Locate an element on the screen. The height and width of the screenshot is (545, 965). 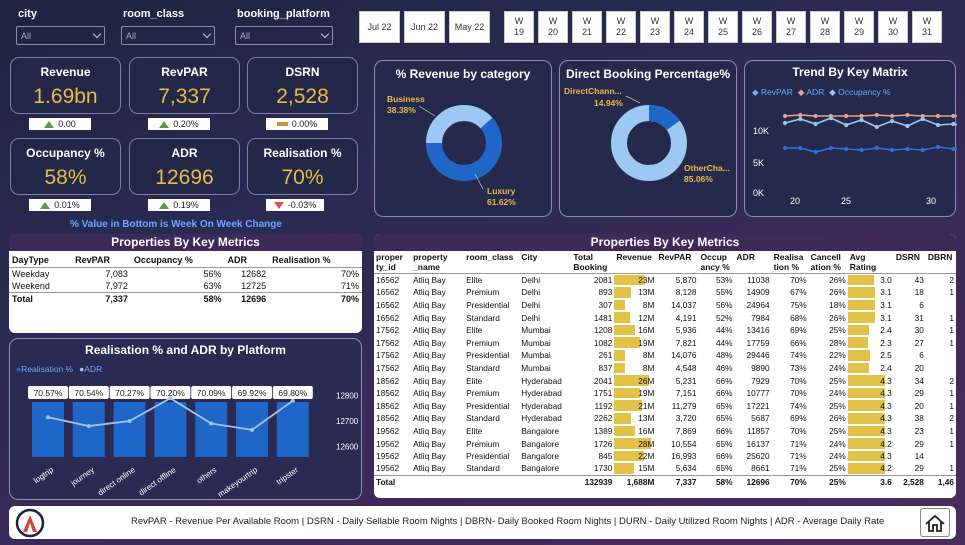
table-cell: 5,231 is located at coordinates (686, 380).